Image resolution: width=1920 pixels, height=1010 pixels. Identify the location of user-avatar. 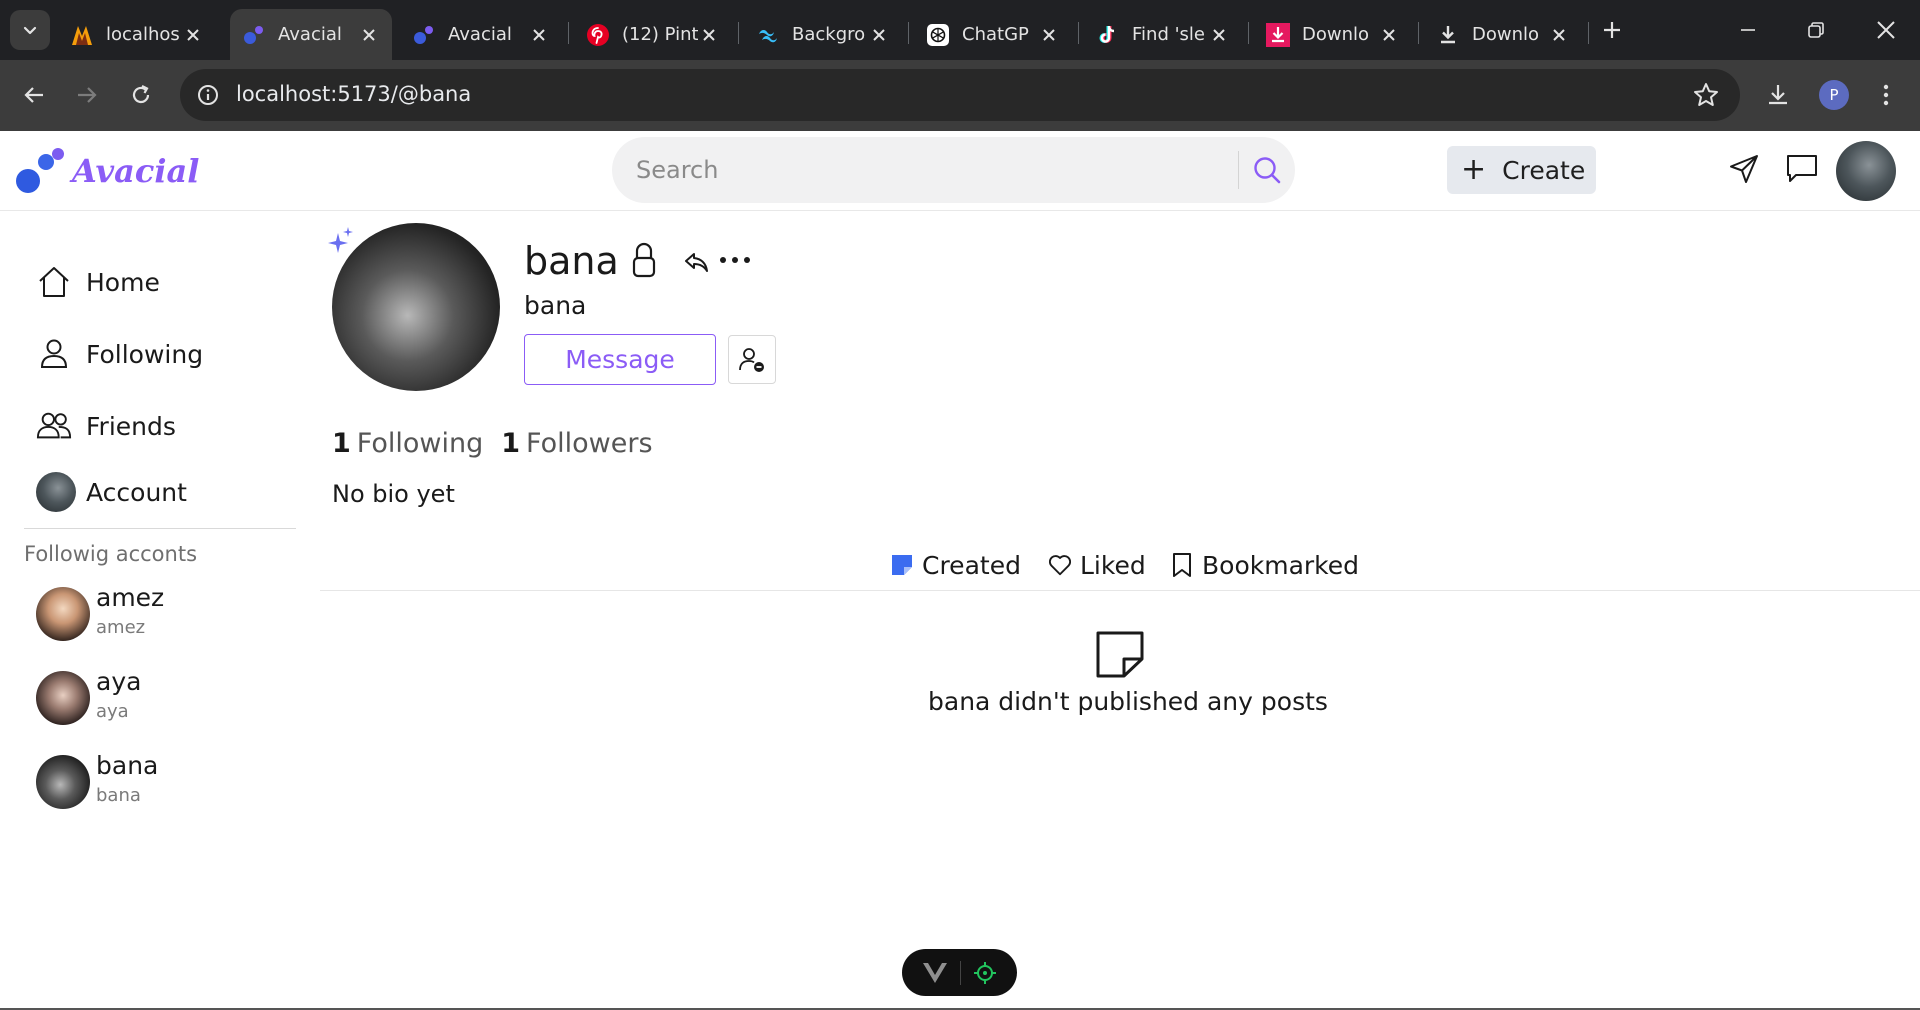
(1866, 171).